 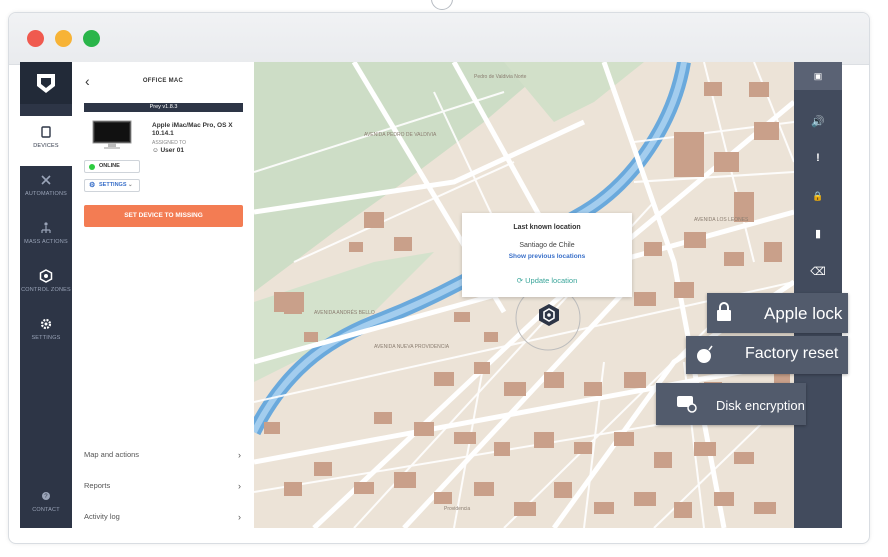 I want to click on assigned-user: ☺ User 01, so click(x=168, y=150).